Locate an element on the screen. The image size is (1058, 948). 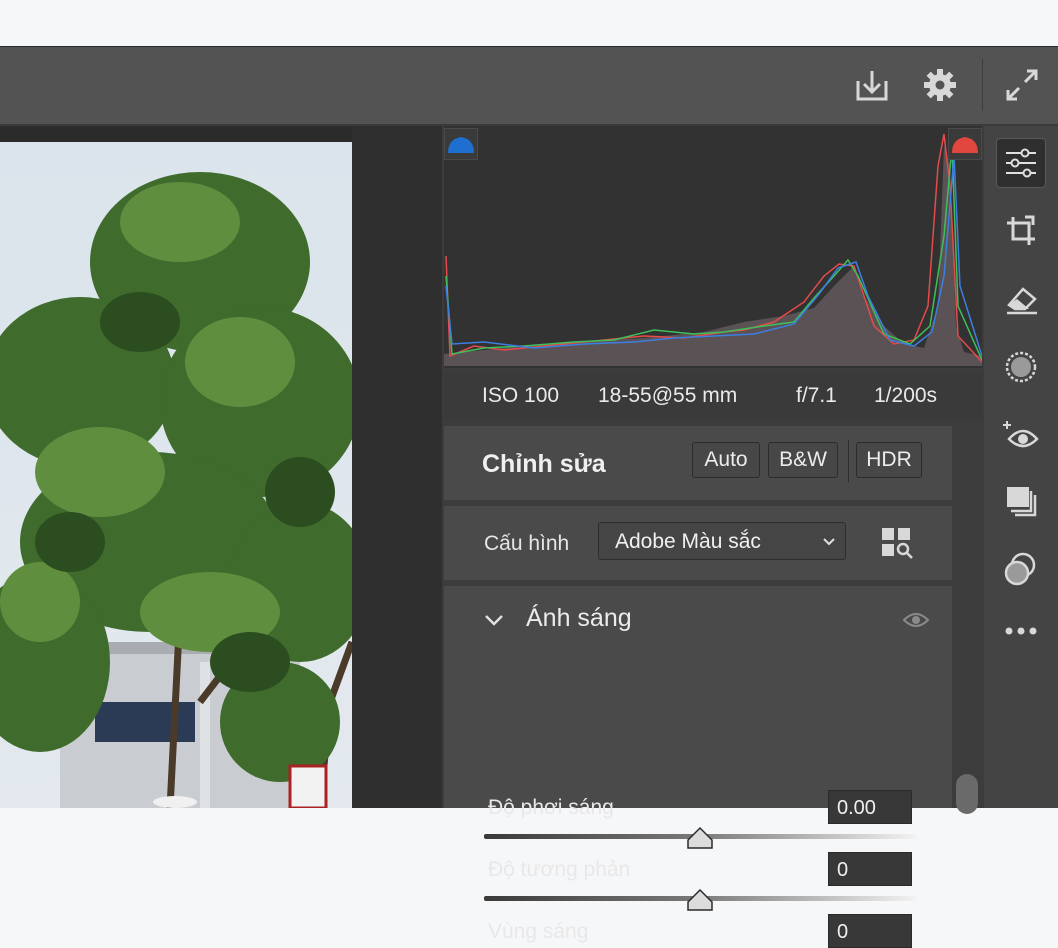
redeye-icon is located at coordinates (1021, 434).